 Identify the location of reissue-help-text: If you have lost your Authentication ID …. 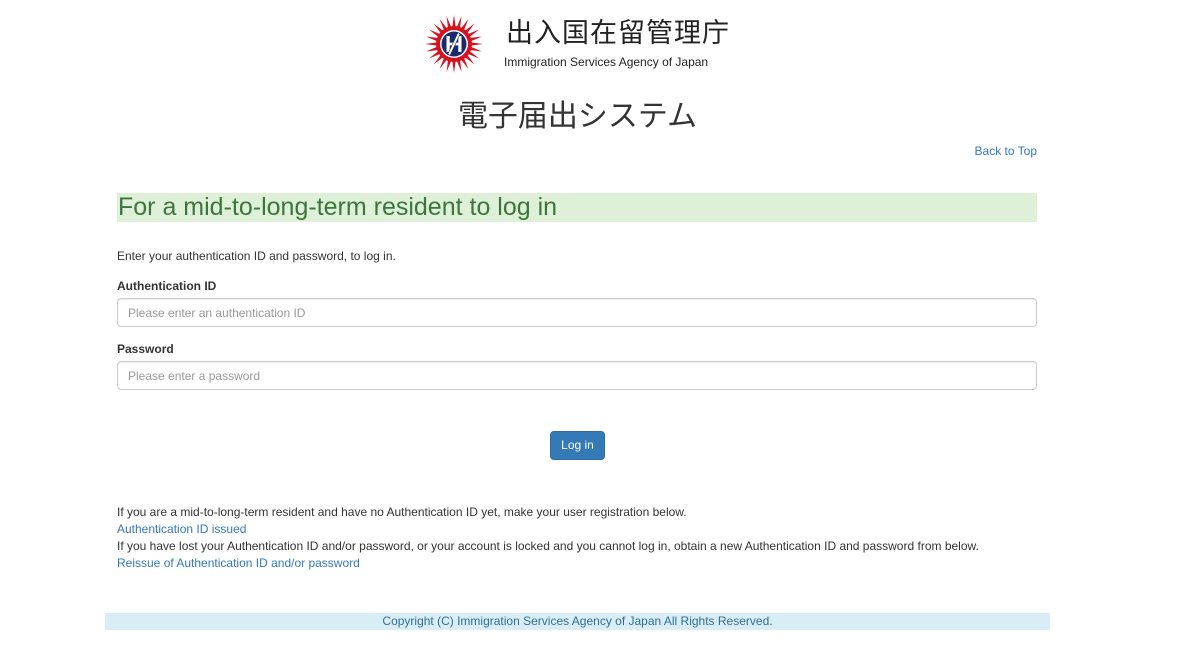
(548, 546).